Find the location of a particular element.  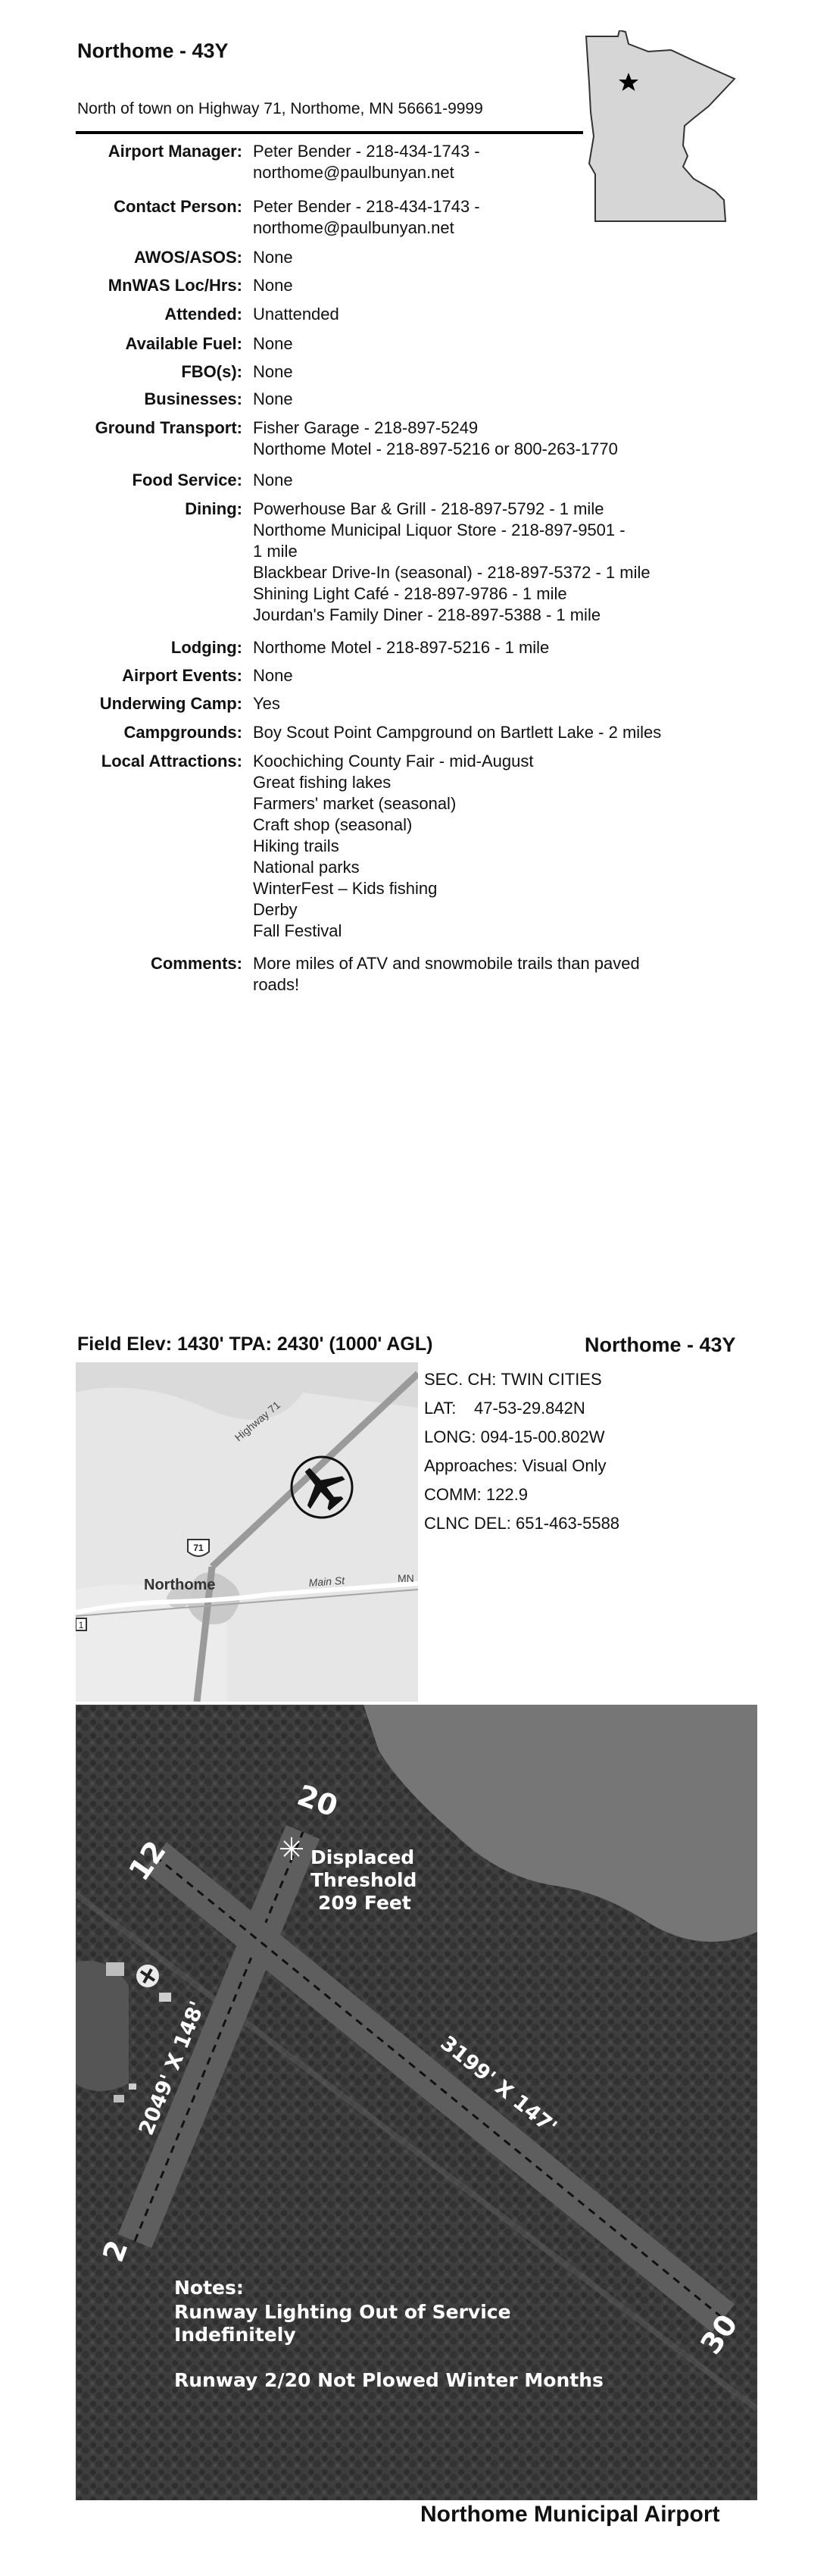

row-line: 1 mile is located at coordinates (275, 551).